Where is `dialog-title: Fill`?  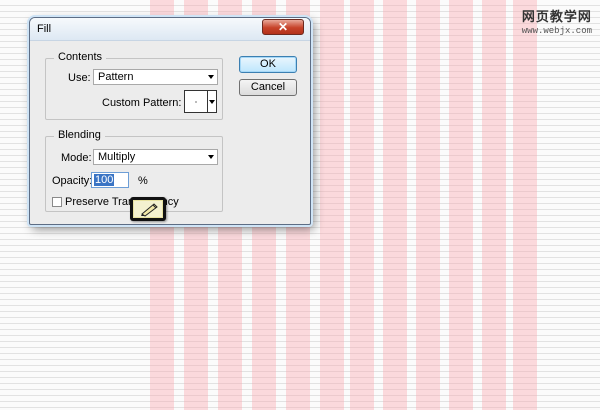 dialog-title: Fill is located at coordinates (44, 29).